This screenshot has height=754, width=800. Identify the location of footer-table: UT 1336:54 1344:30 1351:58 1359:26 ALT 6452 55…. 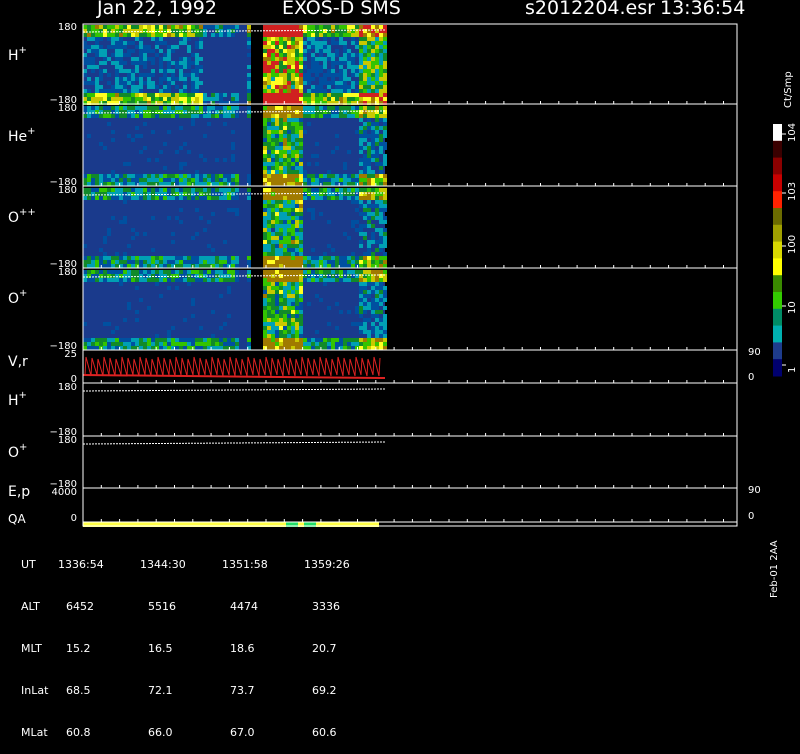
(185, 642).